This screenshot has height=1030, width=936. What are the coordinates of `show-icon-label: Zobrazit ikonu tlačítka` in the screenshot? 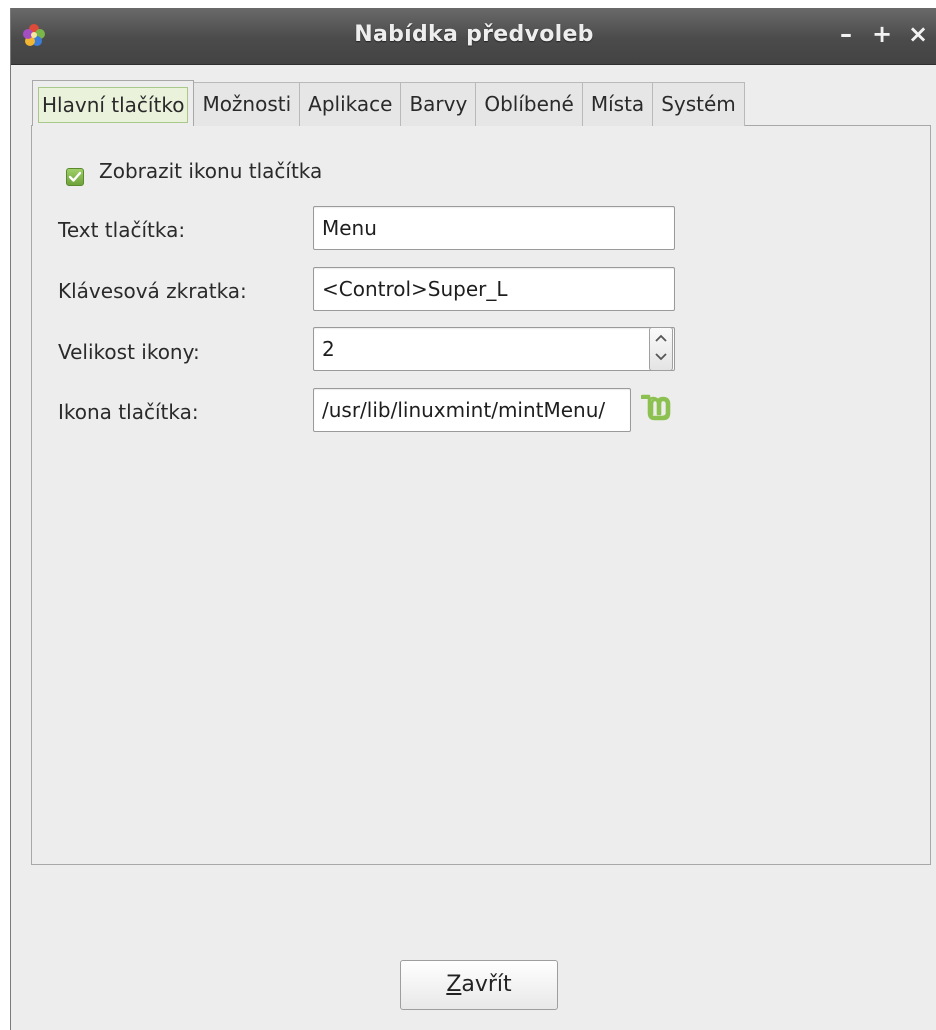 It's located at (210, 171).